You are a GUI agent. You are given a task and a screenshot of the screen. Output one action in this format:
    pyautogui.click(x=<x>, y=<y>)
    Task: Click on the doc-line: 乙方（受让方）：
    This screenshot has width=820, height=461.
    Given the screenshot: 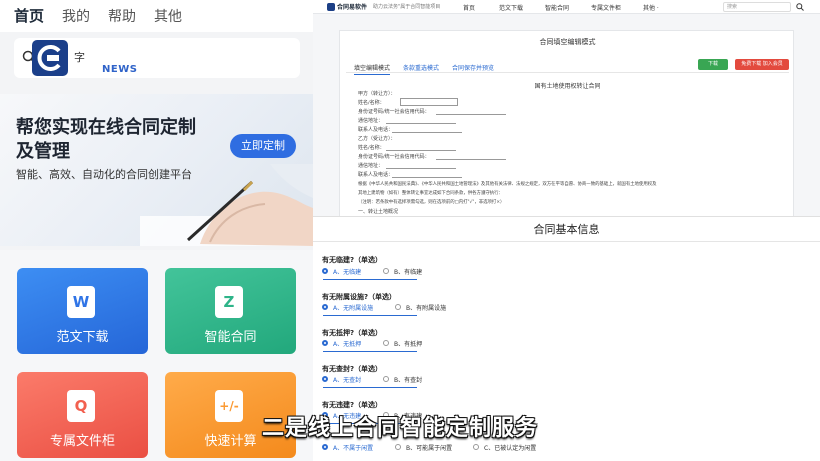 What is the action you would take?
    pyautogui.click(x=377, y=139)
    